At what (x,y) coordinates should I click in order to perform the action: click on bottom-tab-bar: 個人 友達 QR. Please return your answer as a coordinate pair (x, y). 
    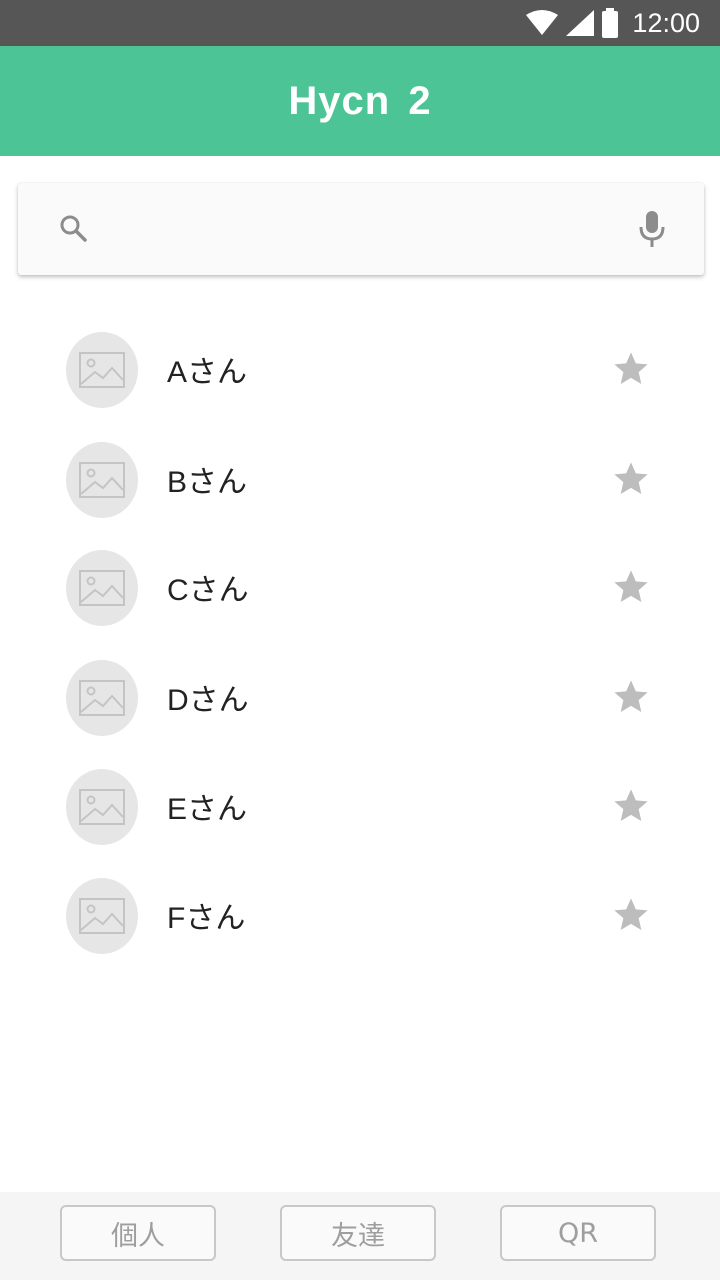
    Looking at the image, I should click on (360, 1236).